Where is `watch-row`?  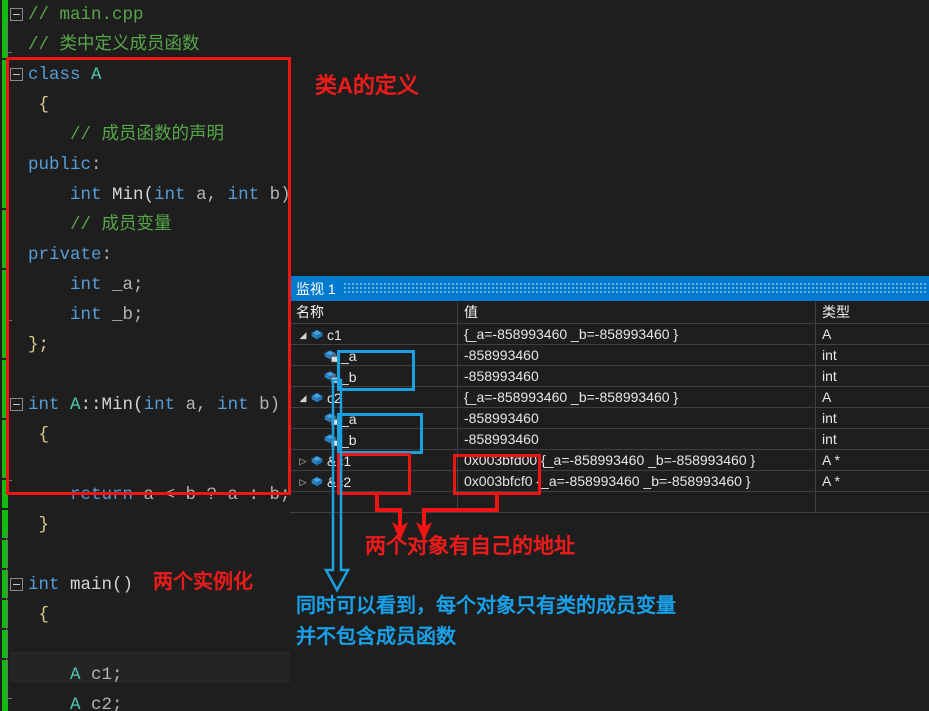
watch-row is located at coordinates (609, 502).